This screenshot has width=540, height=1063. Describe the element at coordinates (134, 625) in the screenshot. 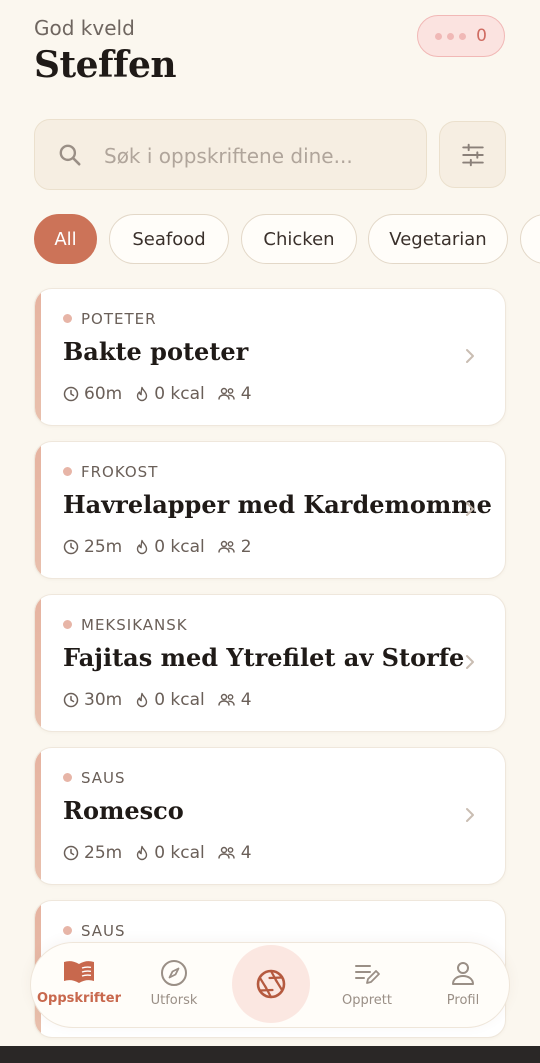

I see `recipe-category: MEKSIKANSK` at that location.